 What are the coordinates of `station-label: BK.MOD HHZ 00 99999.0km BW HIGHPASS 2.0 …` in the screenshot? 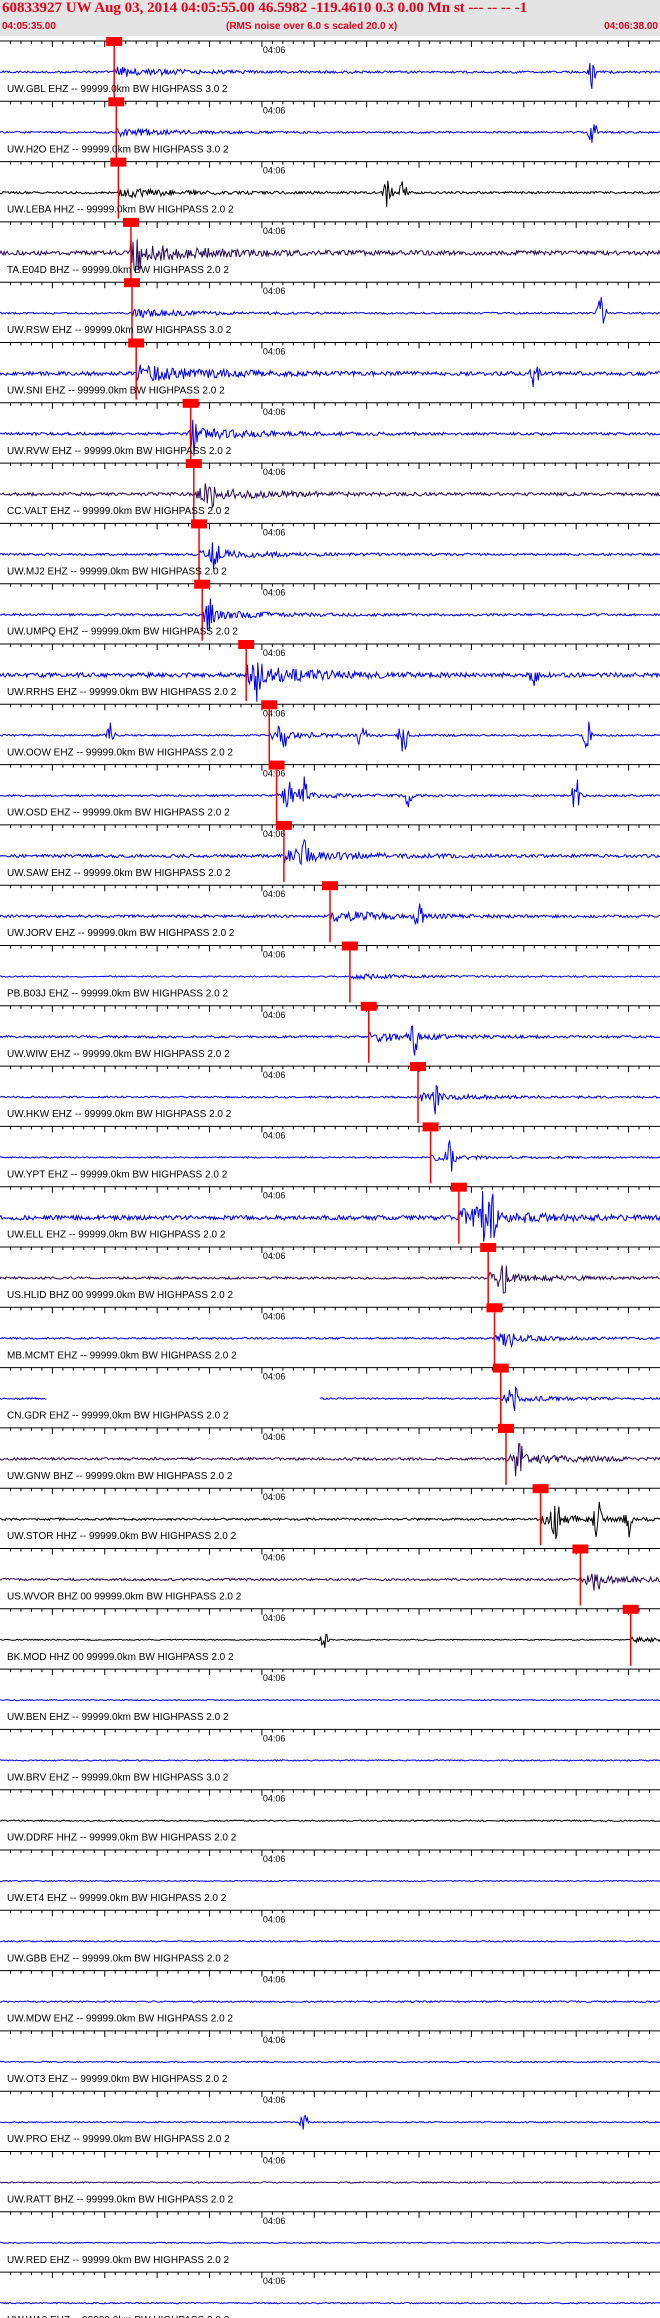 It's located at (120, 1657).